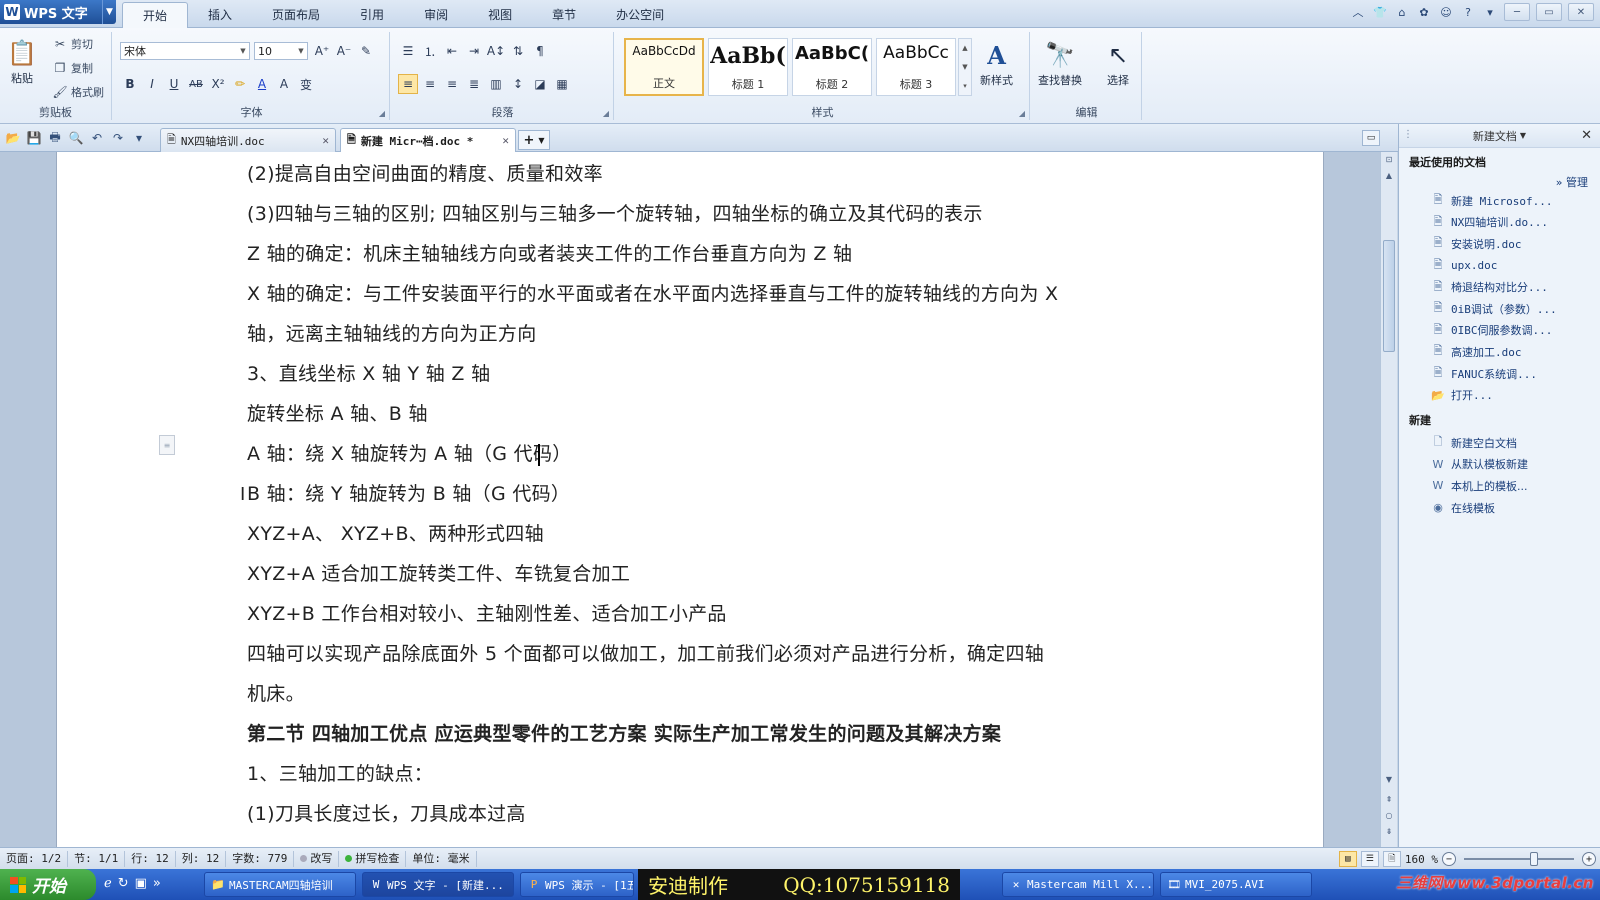 The height and width of the screenshot is (900, 1600). Describe the element at coordinates (196, 84) in the screenshot. I see `strikethrough-icon: AB` at that location.